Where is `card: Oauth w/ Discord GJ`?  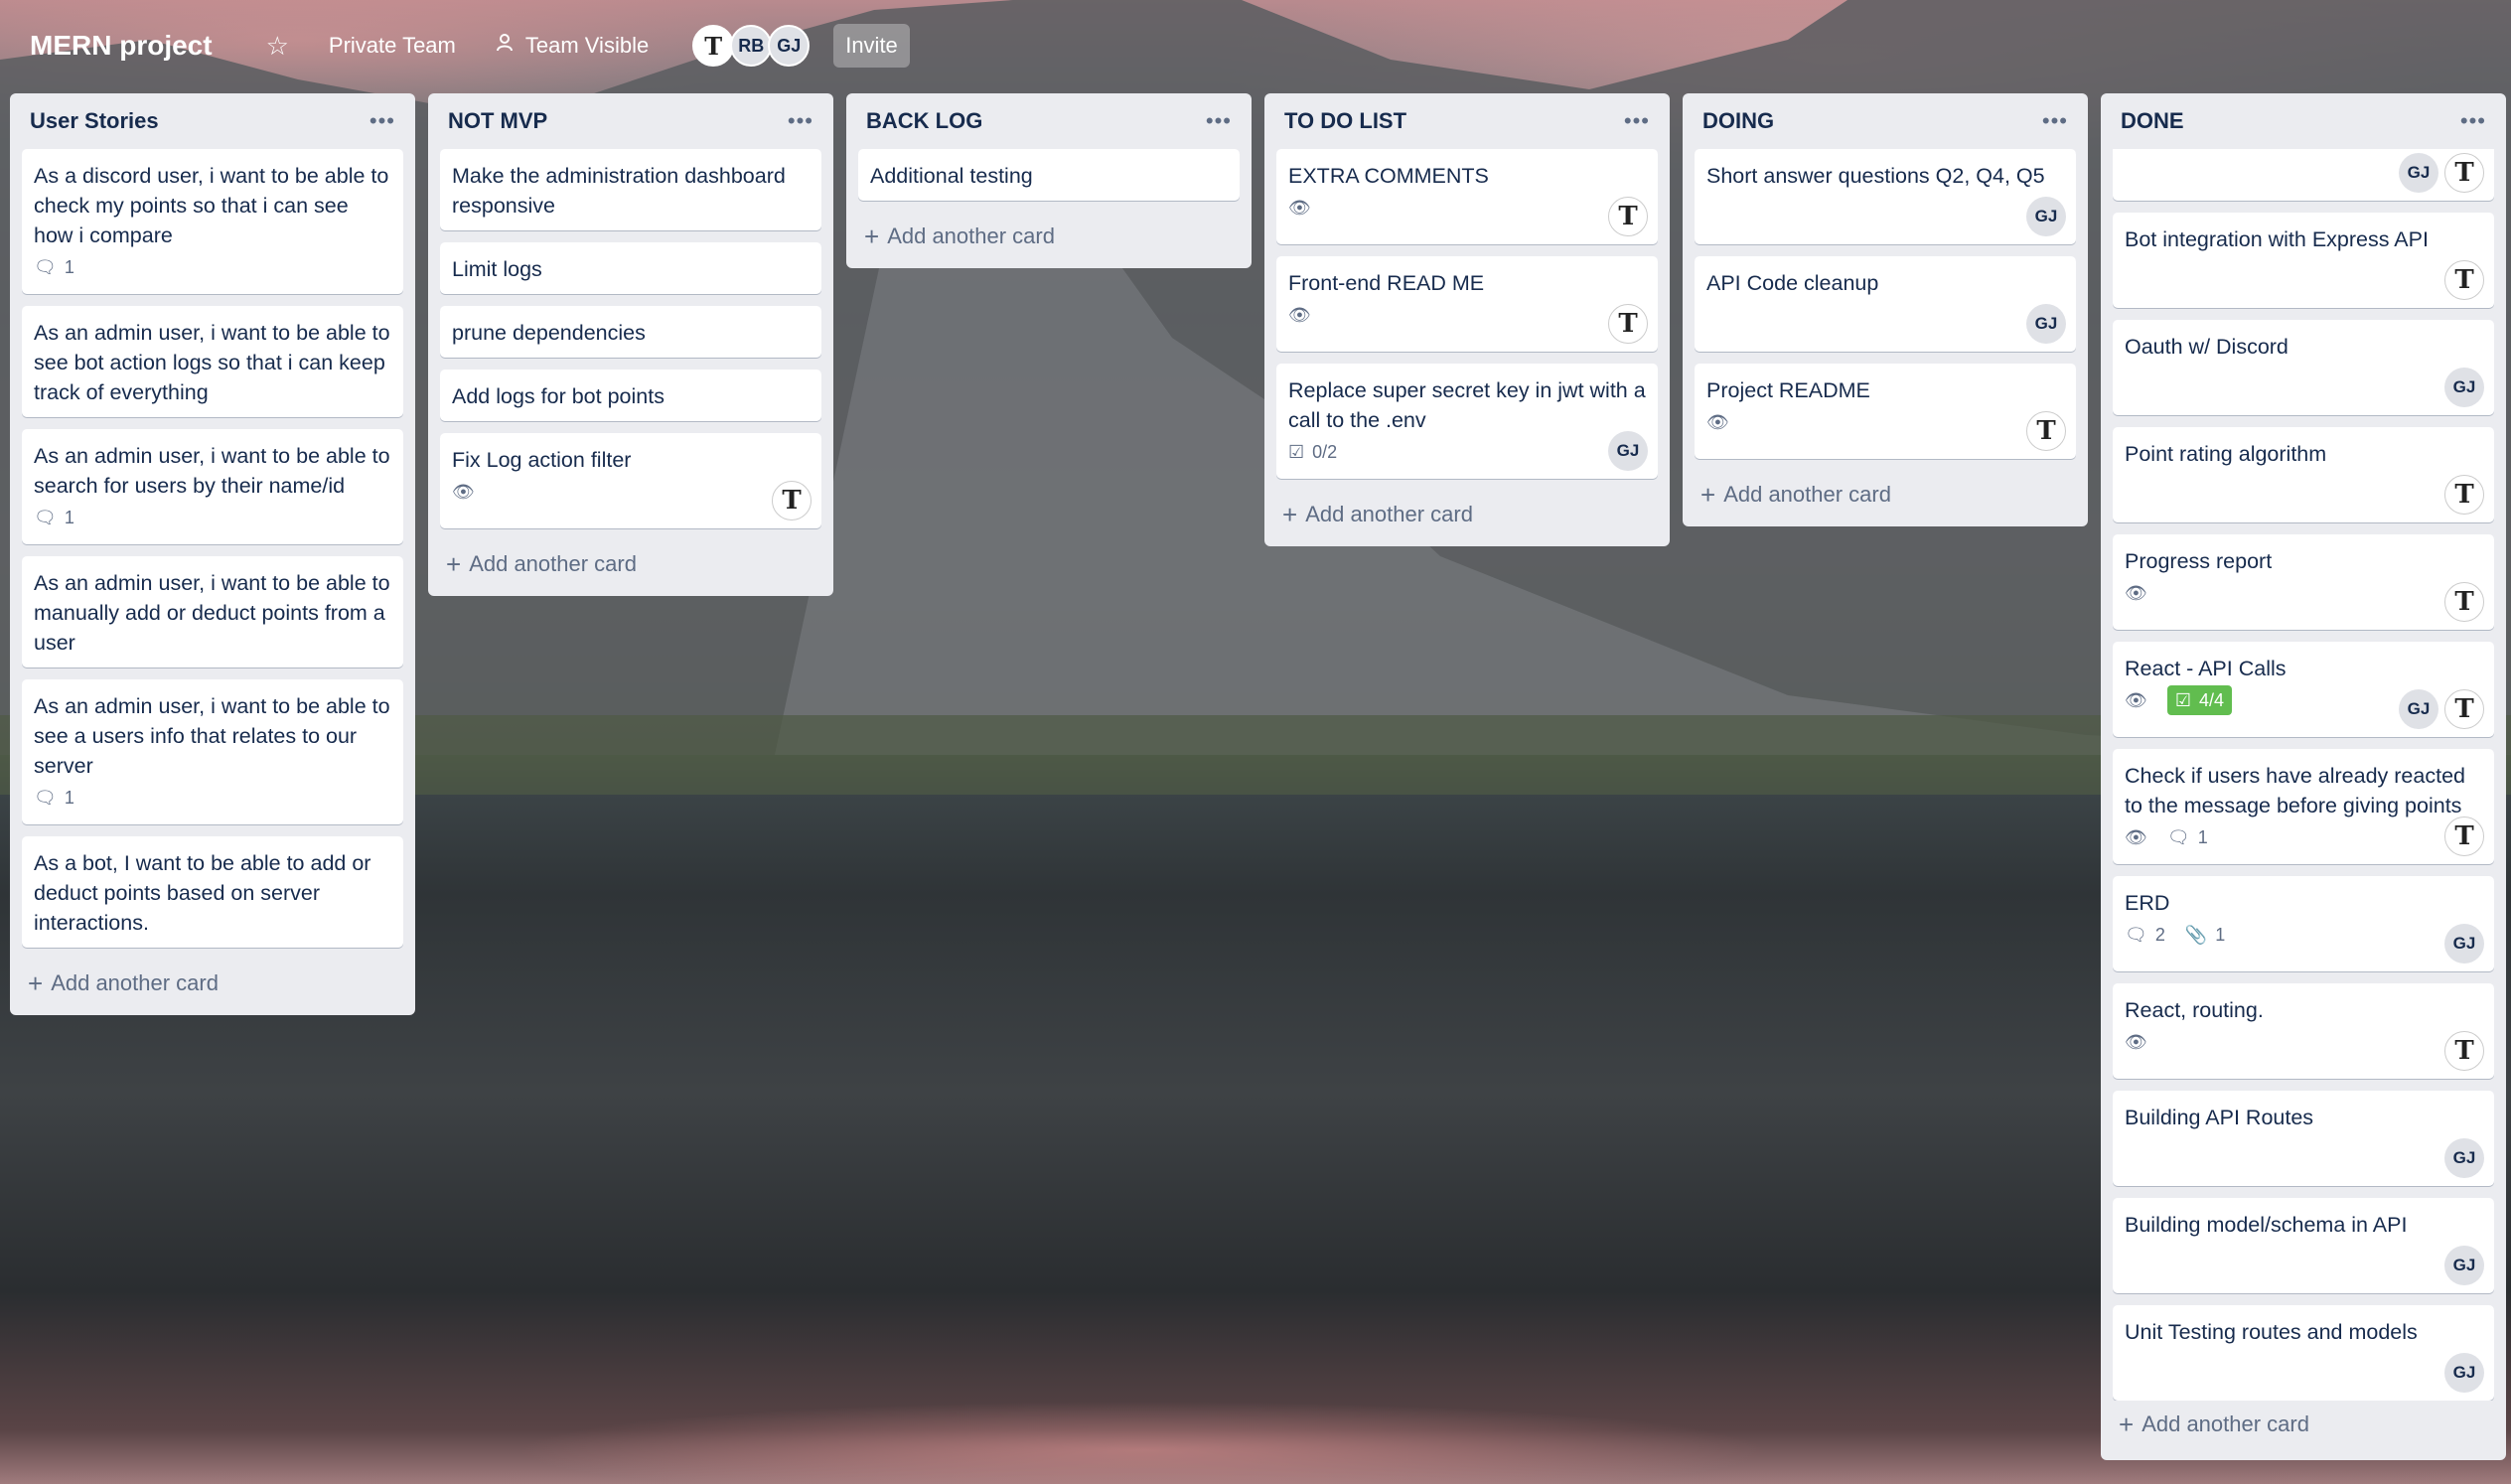
card: Oauth w/ Discord GJ is located at coordinates (2304, 367).